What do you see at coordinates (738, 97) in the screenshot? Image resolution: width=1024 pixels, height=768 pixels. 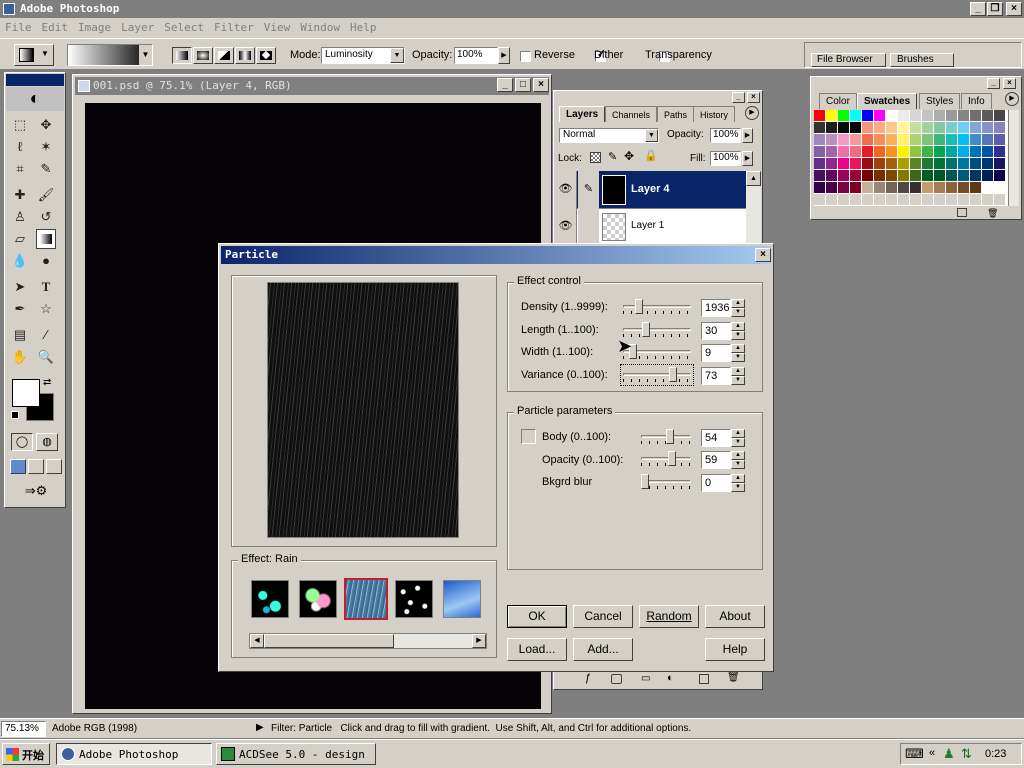 I see `layers-minimize-button: _` at bounding box center [738, 97].